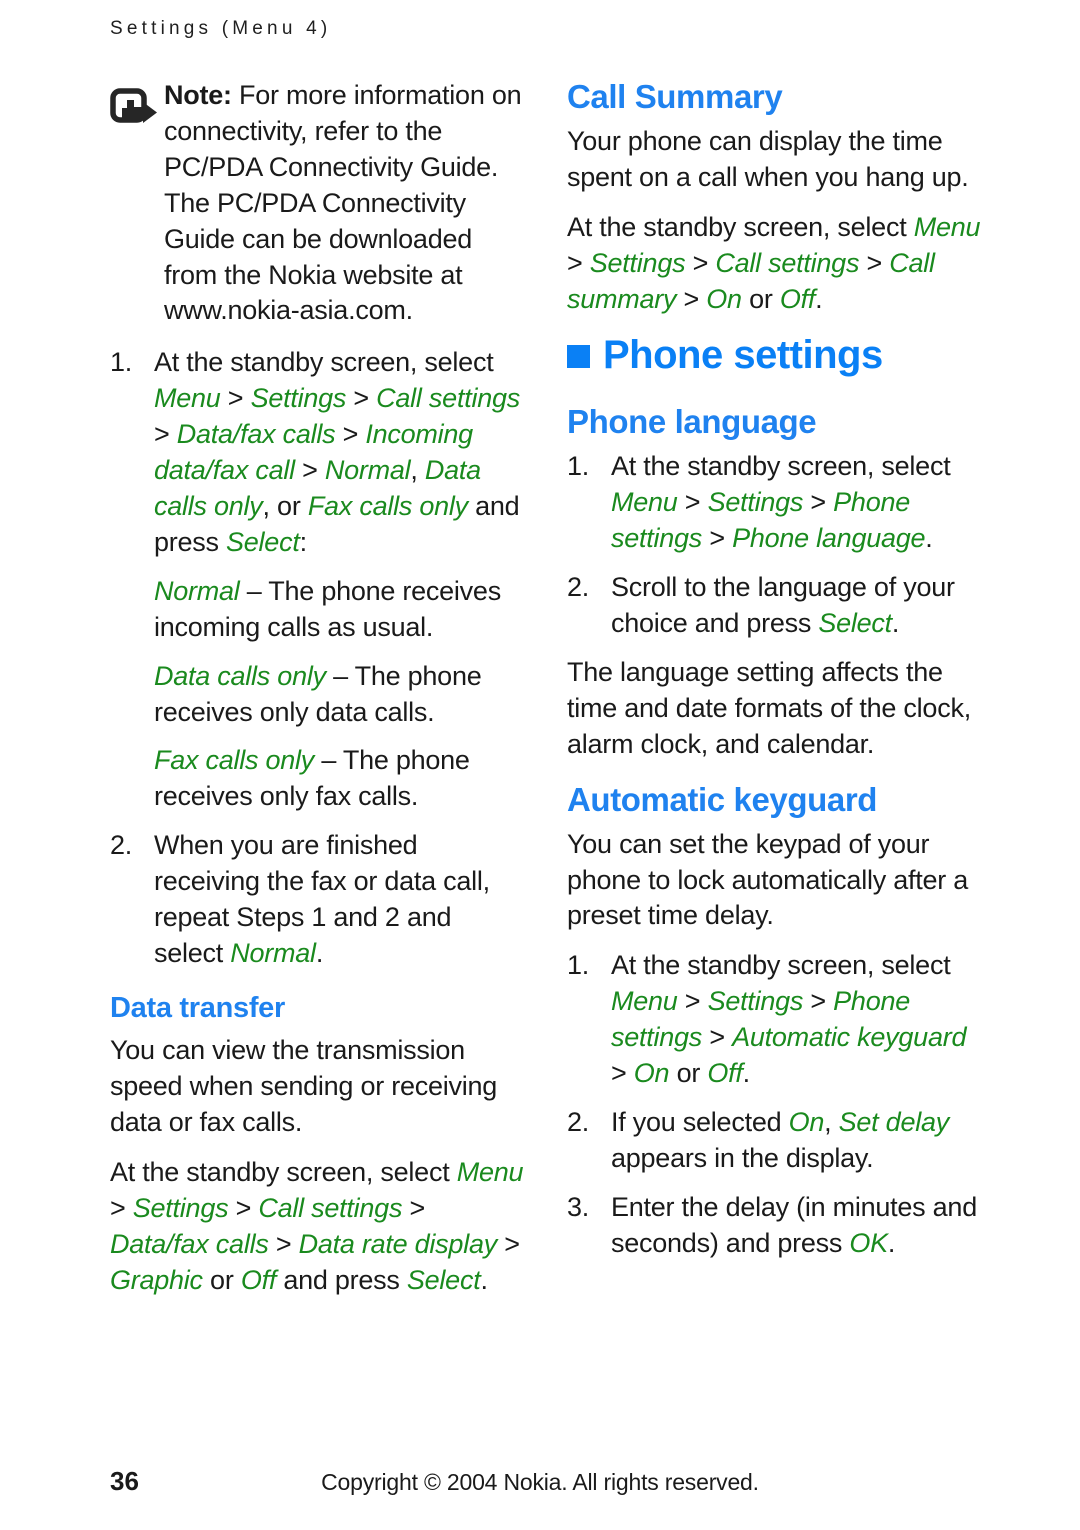  Describe the element at coordinates (234, 760) in the screenshot. I see `definition-term: Fax calls only` at that location.